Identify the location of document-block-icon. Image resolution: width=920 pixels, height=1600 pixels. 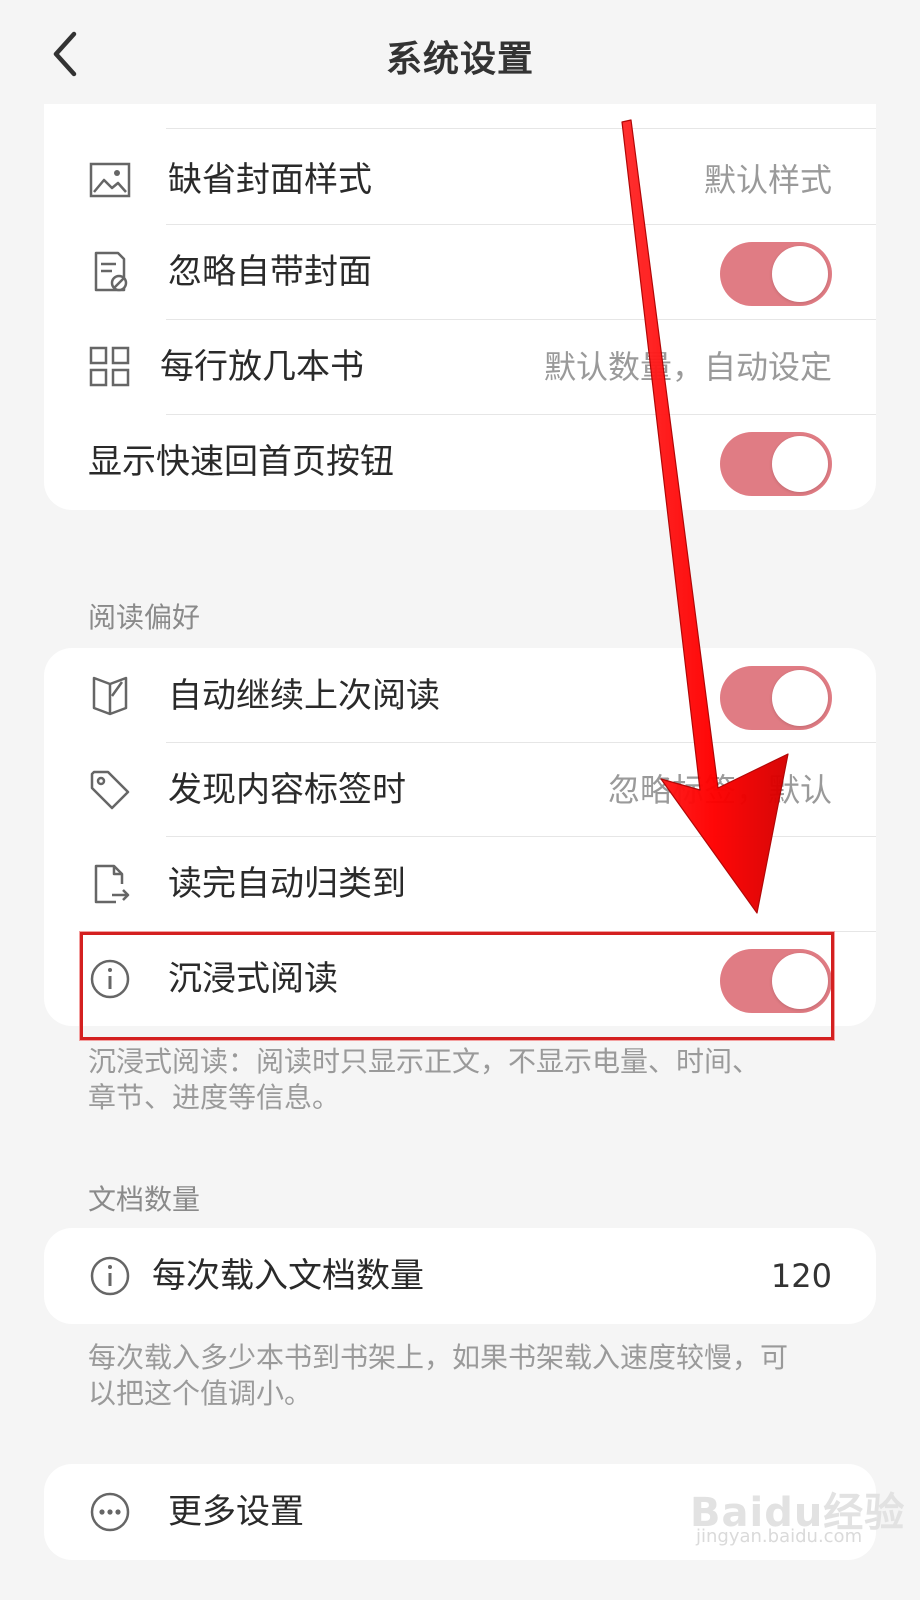
(111, 271).